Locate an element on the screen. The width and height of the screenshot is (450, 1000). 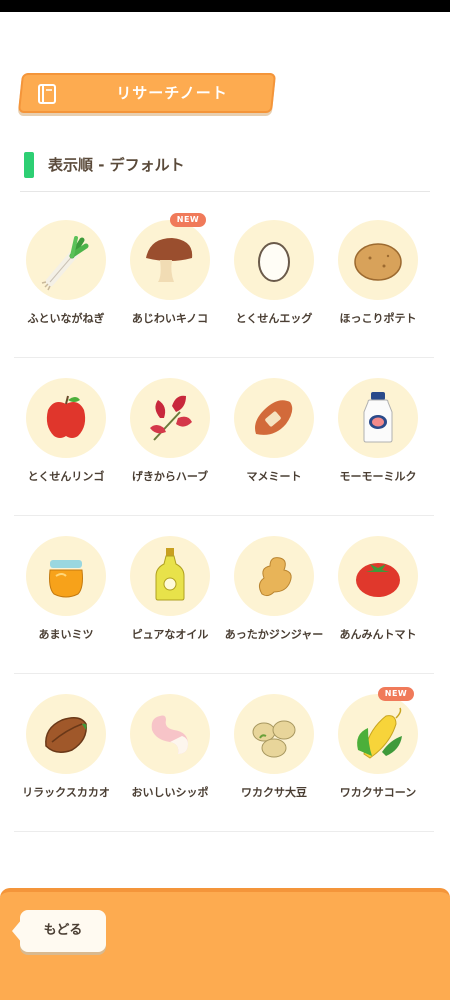
grid-row: ふといながねぎ NEW あじわいキノコ とくせんエッグ ほっこりポテト is located at coordinates (224, 279).